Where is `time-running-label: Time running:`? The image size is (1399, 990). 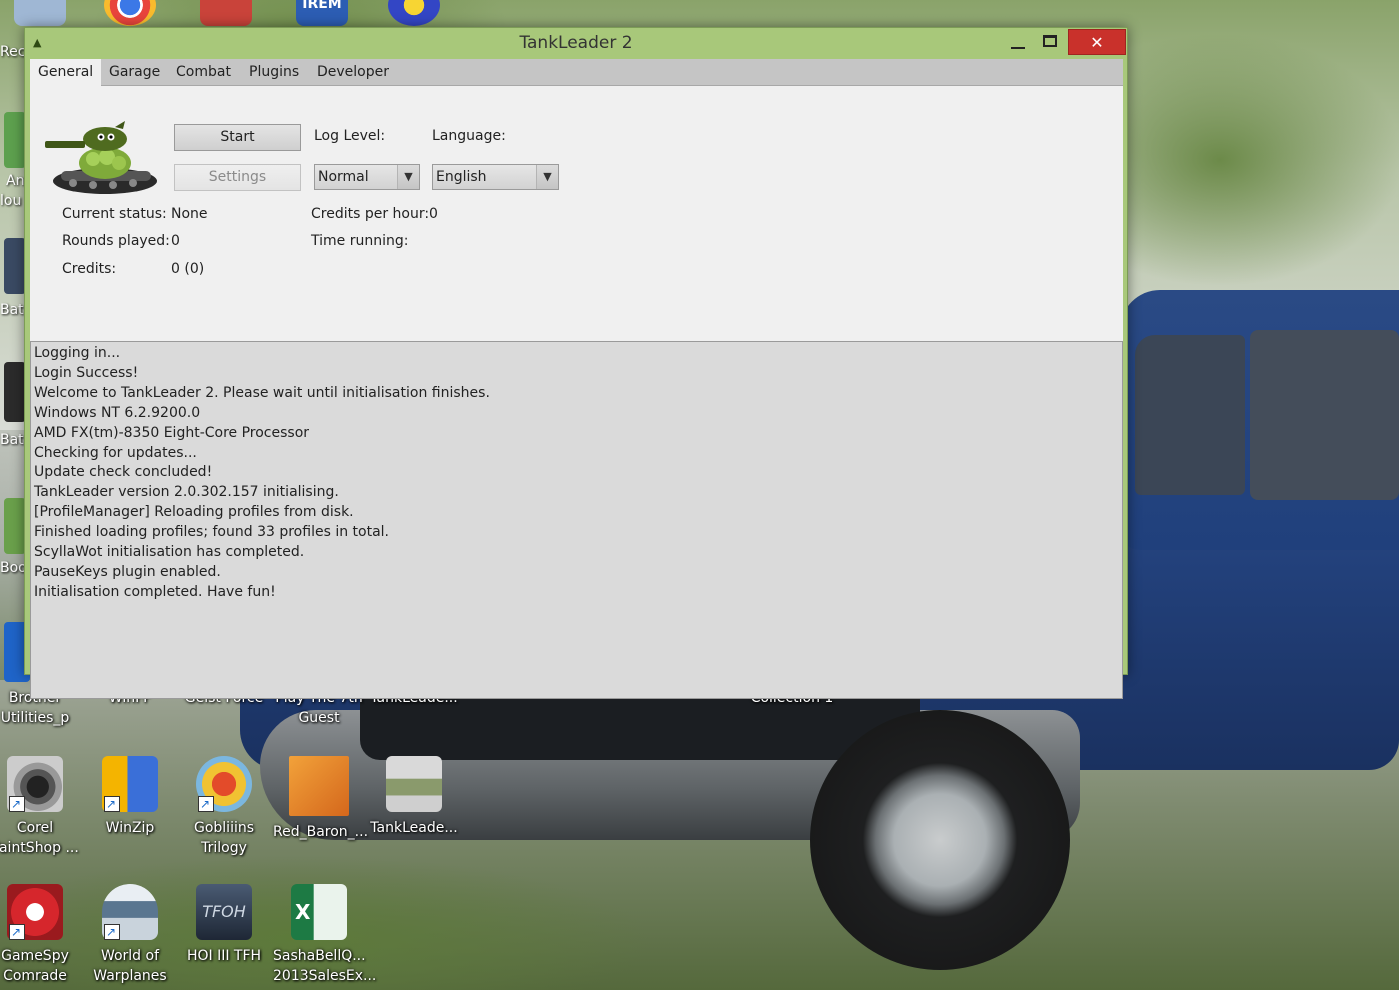 time-running-label: Time running: is located at coordinates (360, 241).